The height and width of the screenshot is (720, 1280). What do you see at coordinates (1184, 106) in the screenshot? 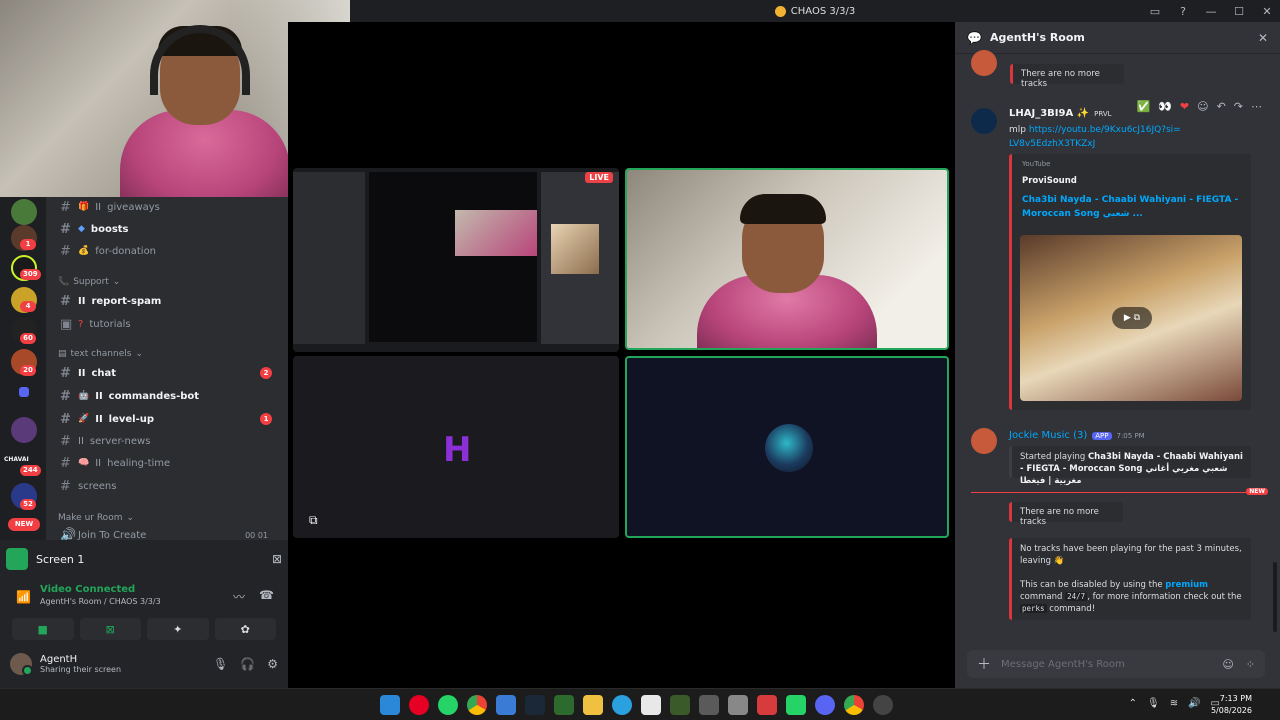
I see `heart-icon: ❤` at bounding box center [1184, 106].